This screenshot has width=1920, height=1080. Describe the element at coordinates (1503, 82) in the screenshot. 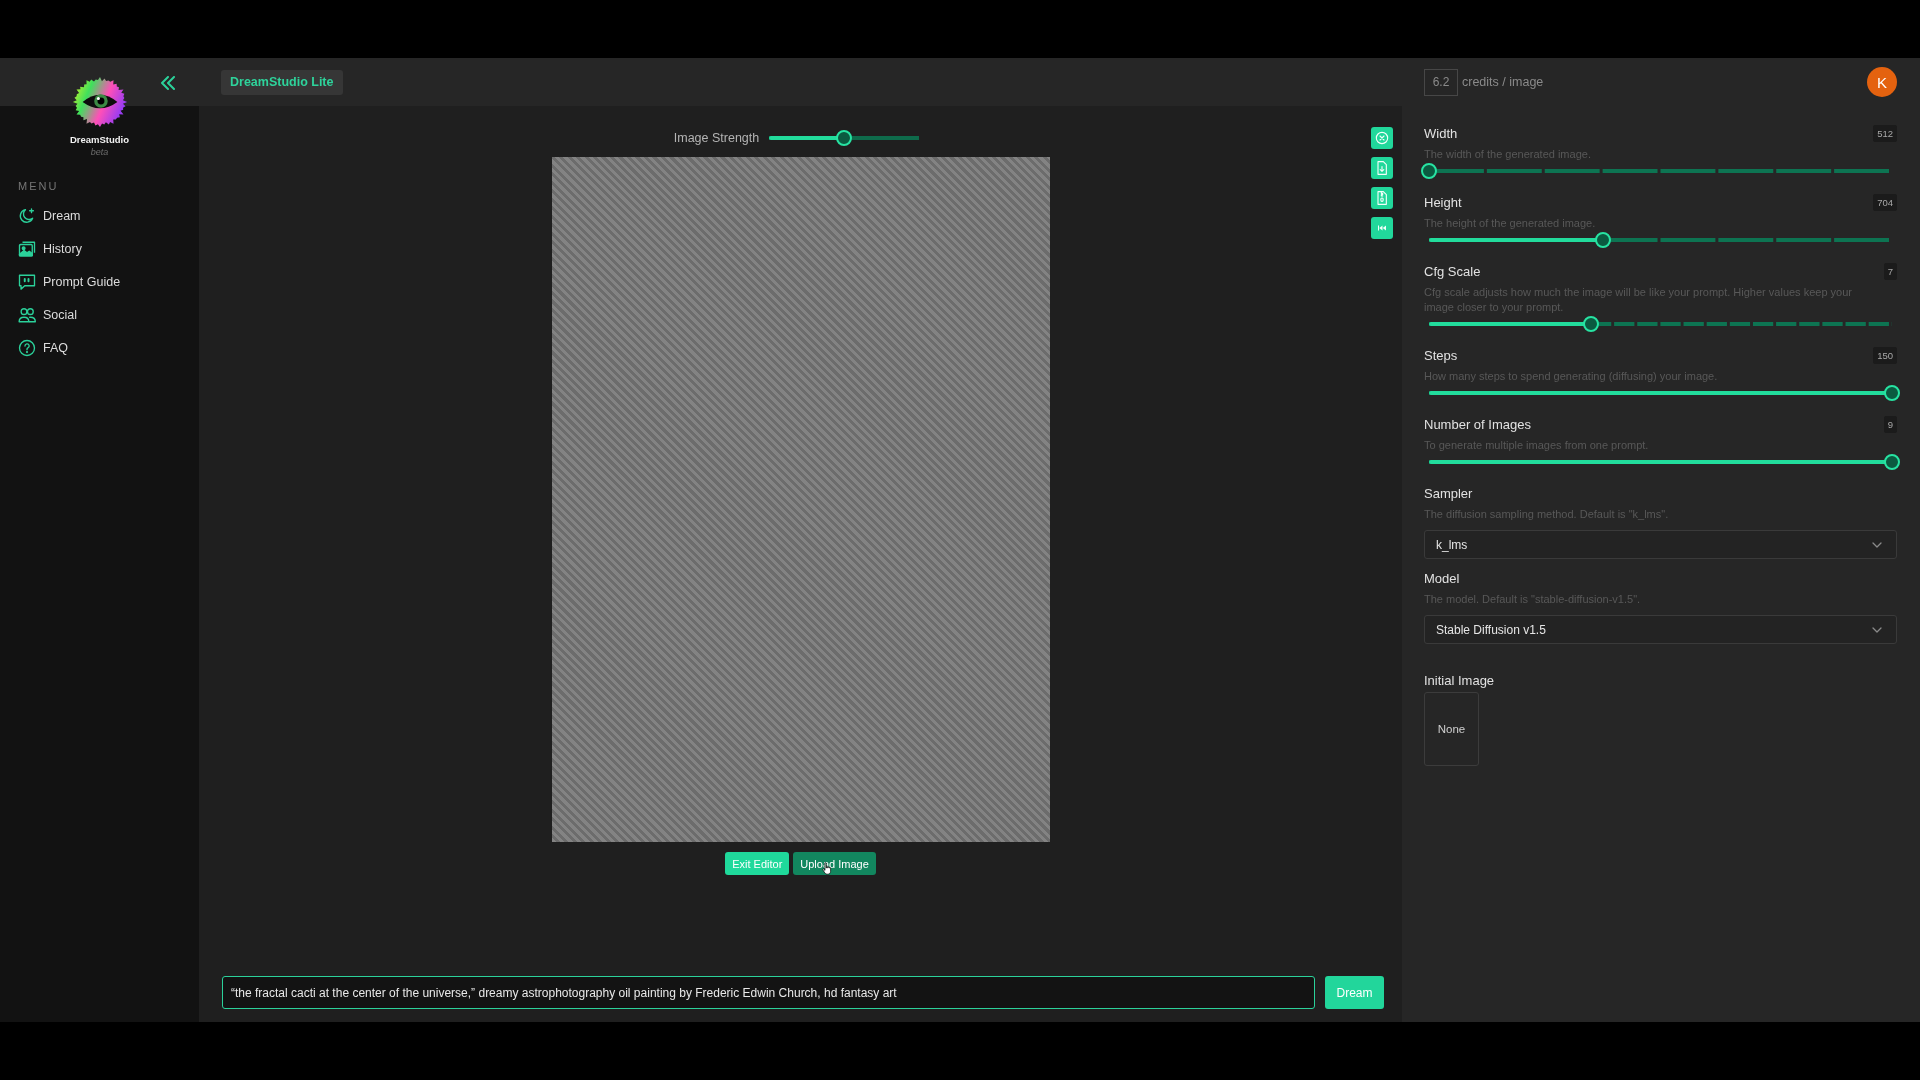

I see `credits-unit-label: credits / image` at that location.